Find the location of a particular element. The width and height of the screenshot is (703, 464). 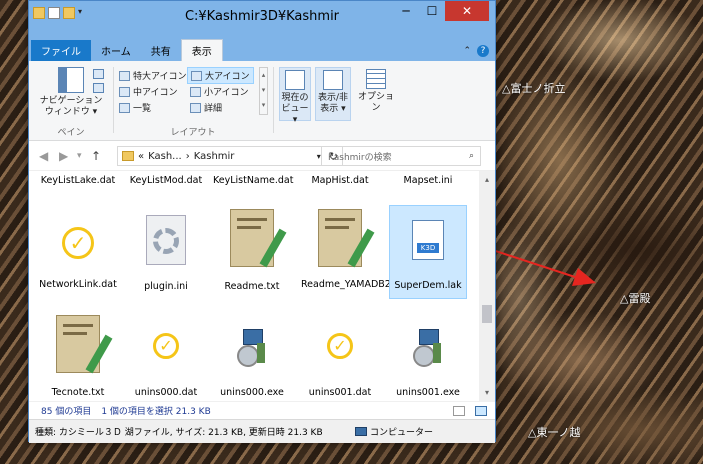

file-item: Tecnote.txt is located at coordinates (78, 356).